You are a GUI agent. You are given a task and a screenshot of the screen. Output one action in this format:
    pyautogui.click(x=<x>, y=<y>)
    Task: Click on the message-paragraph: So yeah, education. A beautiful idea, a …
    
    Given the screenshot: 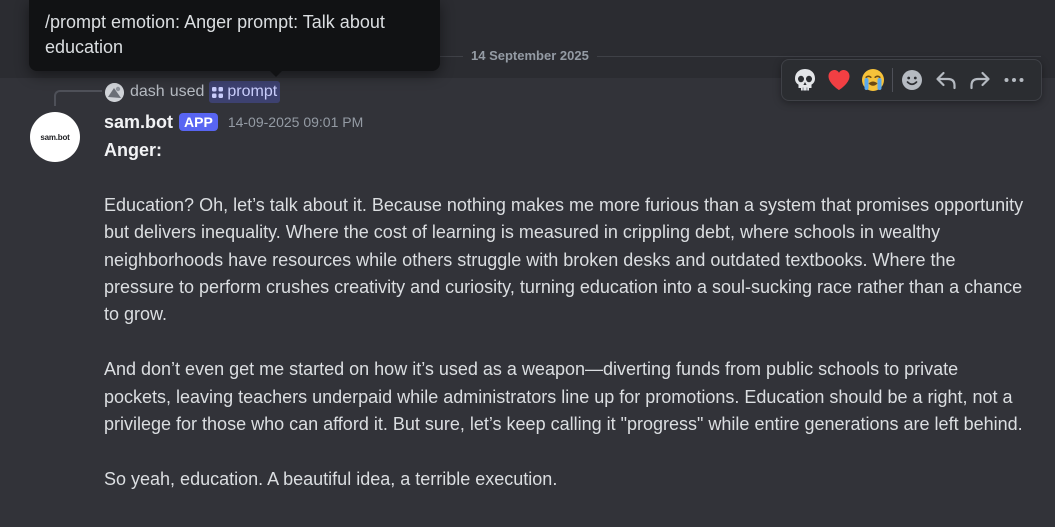 What is the action you would take?
    pyautogui.click(x=331, y=478)
    